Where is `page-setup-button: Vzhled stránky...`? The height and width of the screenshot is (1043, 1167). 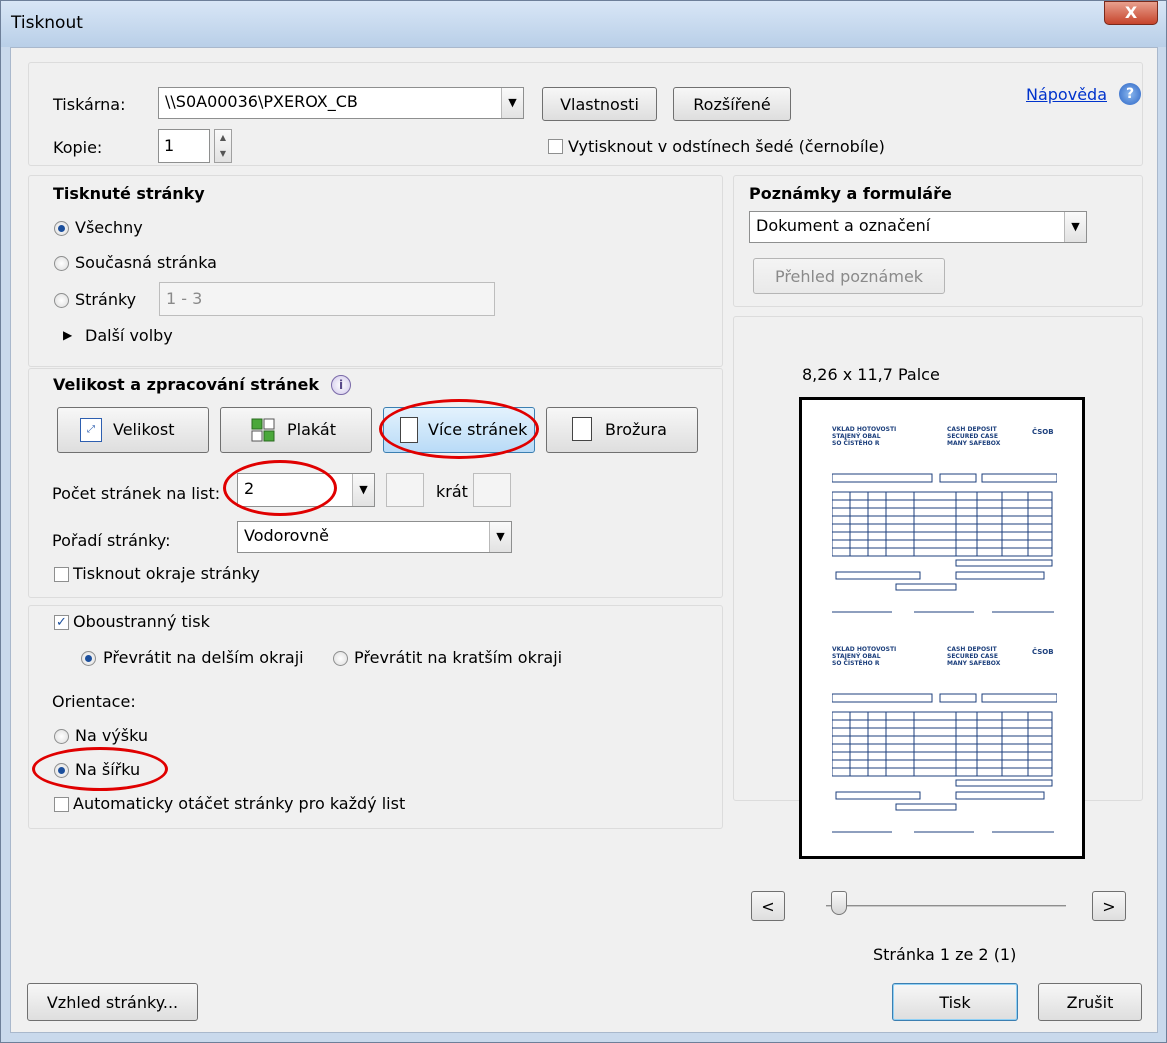 page-setup-button: Vzhled stránky... is located at coordinates (112, 1002).